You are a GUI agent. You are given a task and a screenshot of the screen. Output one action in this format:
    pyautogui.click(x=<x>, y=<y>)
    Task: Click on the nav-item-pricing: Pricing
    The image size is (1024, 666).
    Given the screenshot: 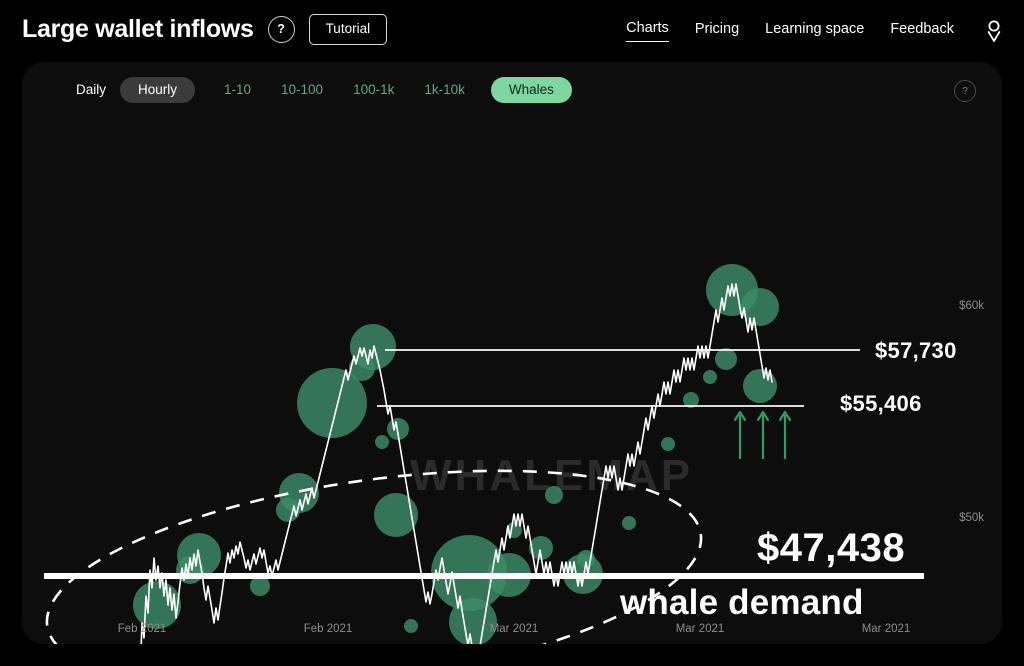 What is the action you would take?
    pyautogui.click(x=717, y=31)
    